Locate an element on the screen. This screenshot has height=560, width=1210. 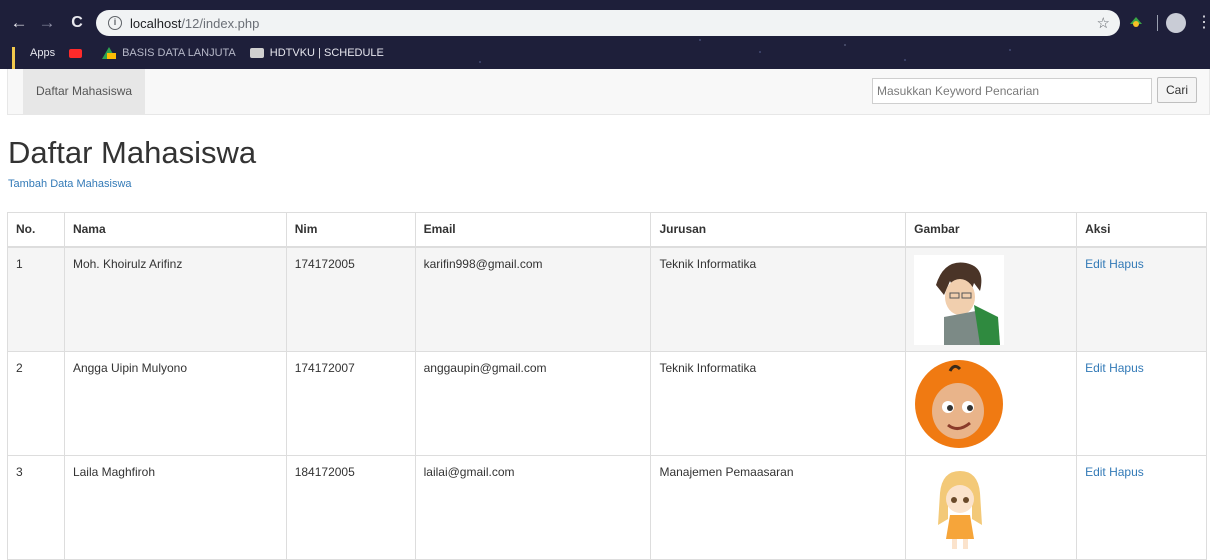
forward-arrow-icon: → is located at coordinates (47, 23).